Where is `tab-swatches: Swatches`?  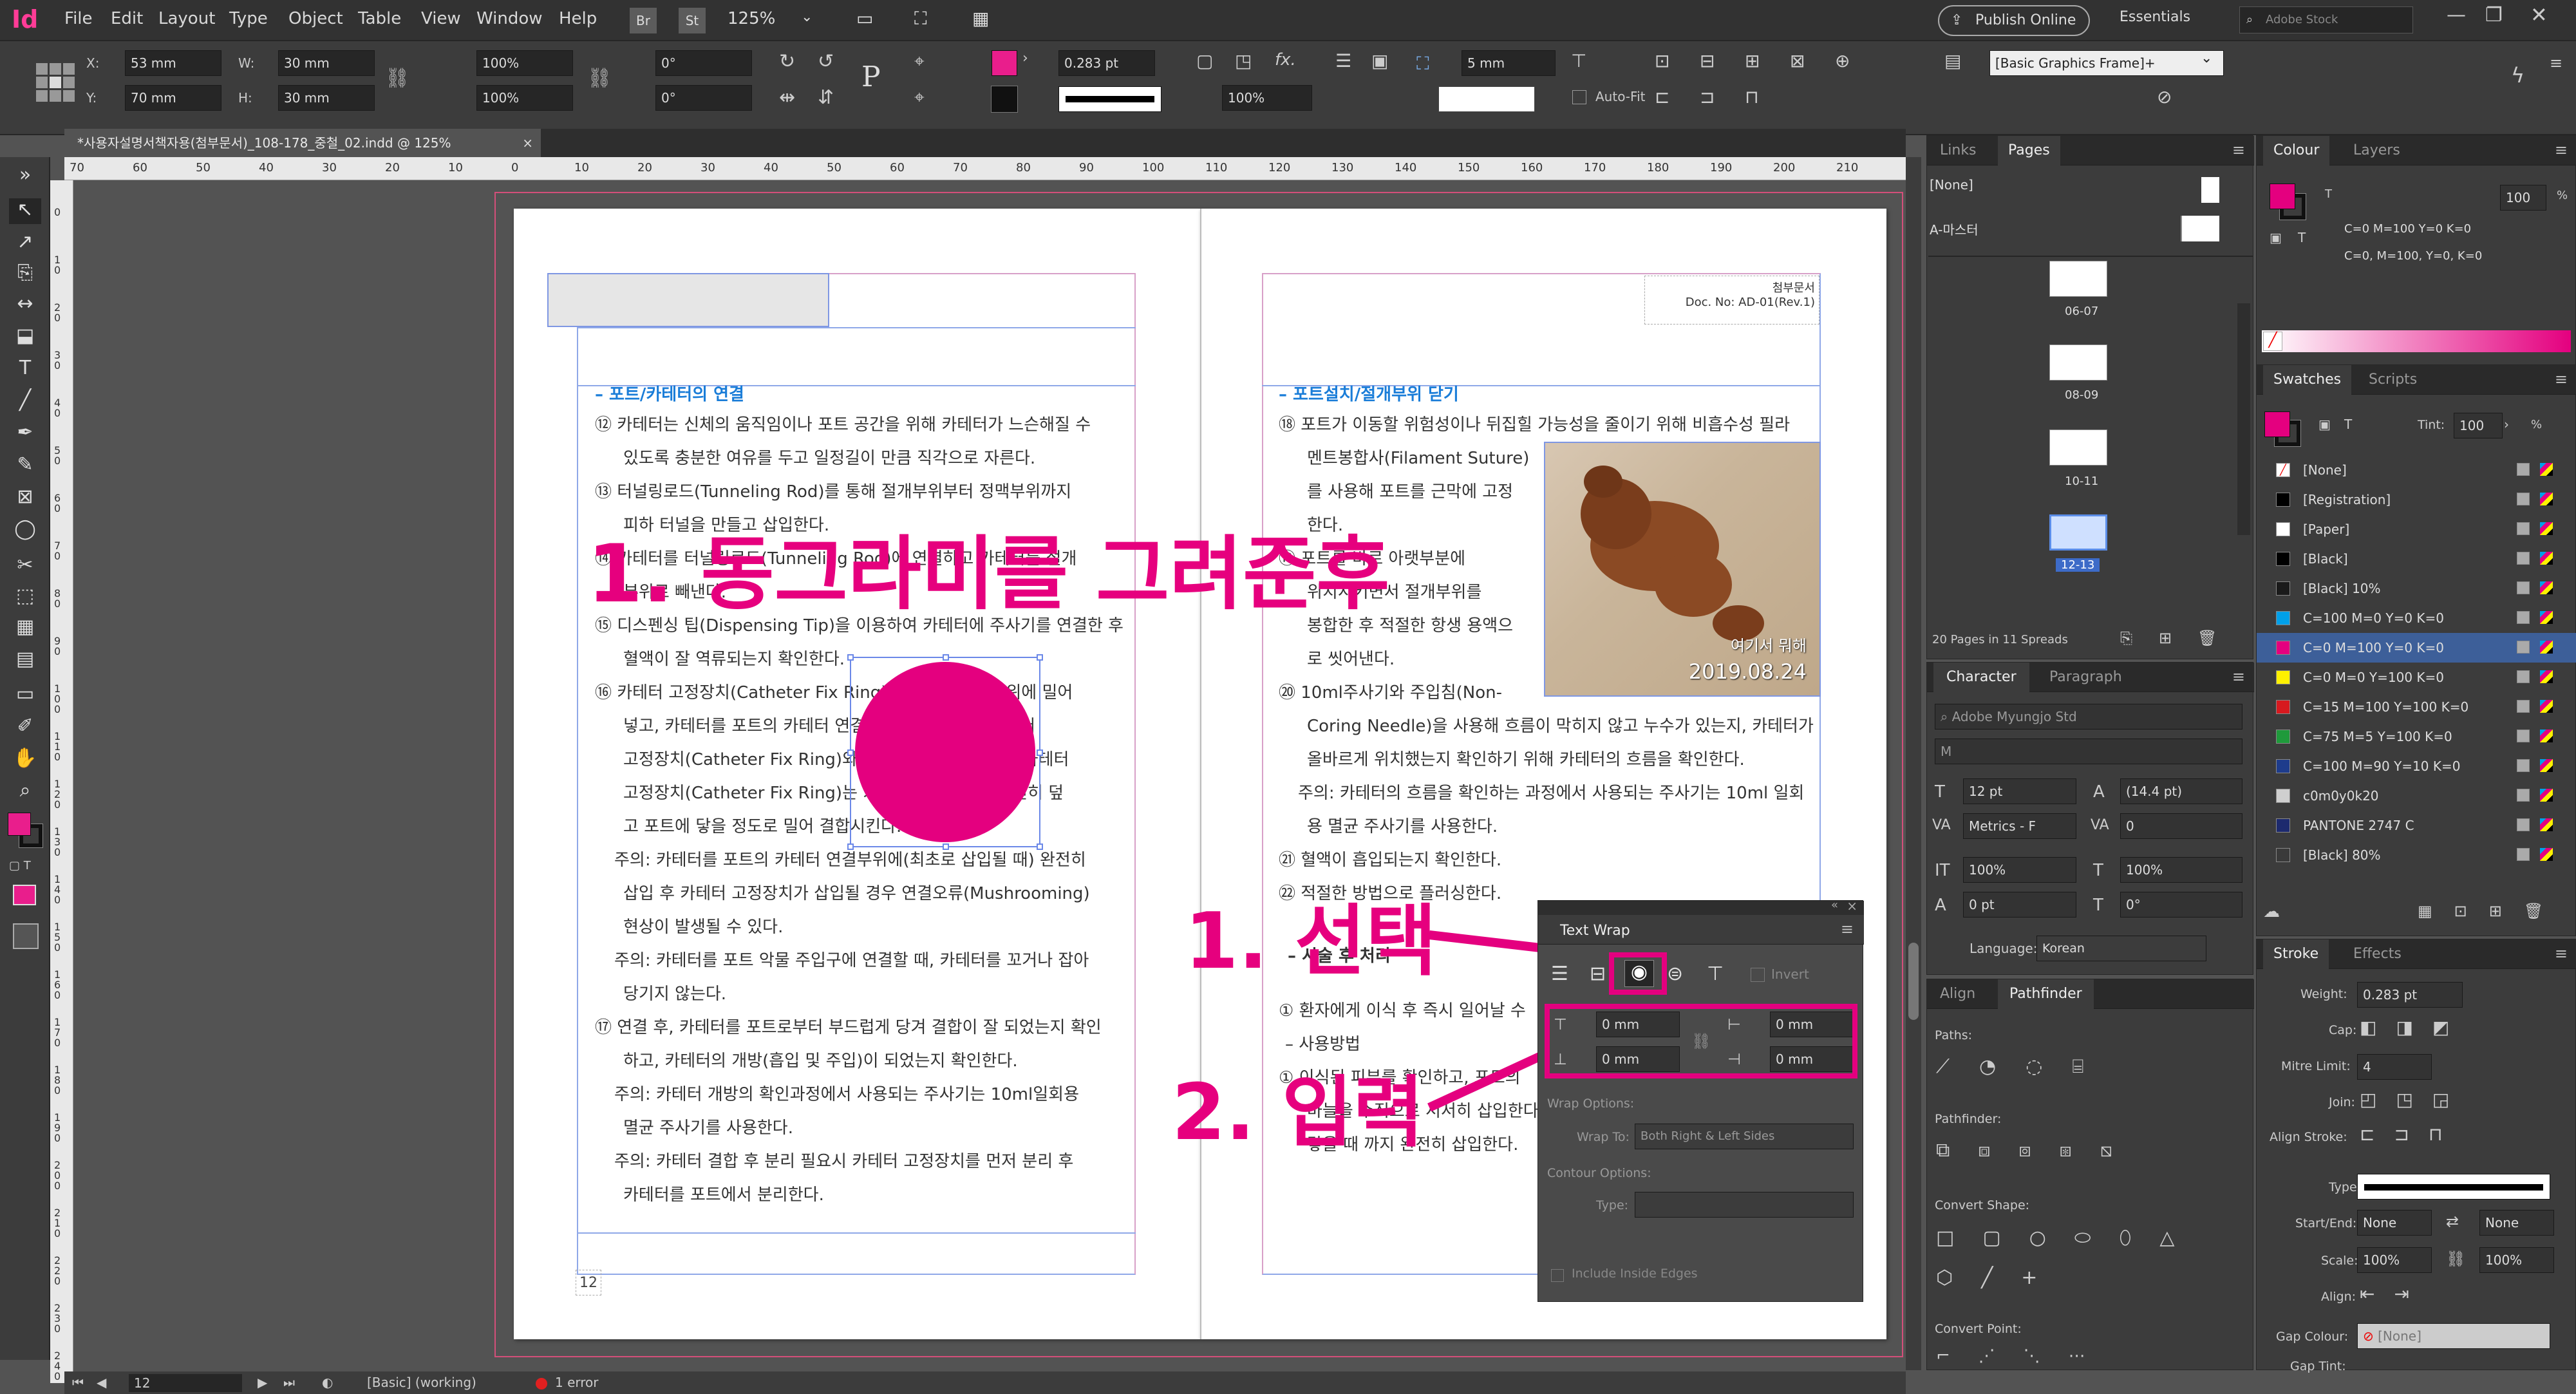
tab-swatches: Swatches is located at coordinates (2307, 380).